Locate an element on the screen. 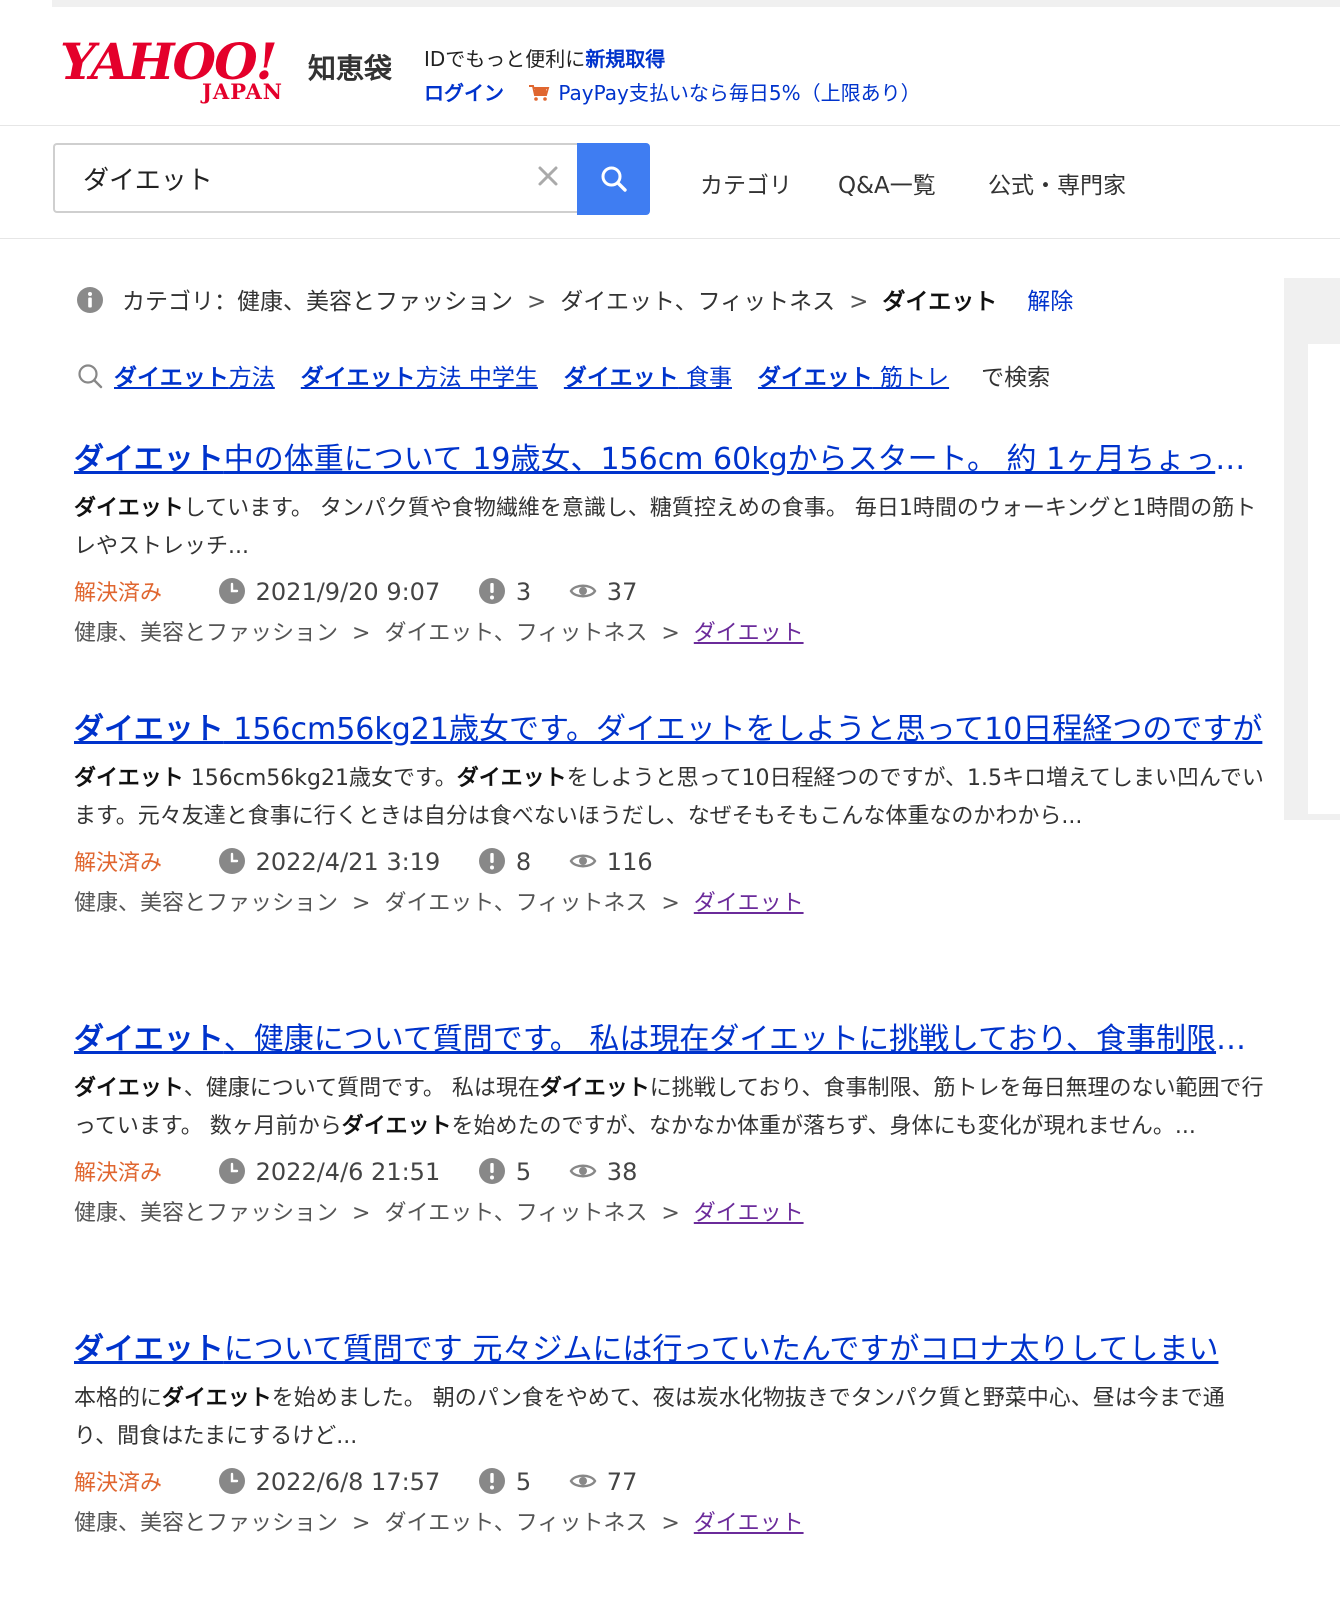  related-search-link: ダイエット 食事 is located at coordinates (648, 378).